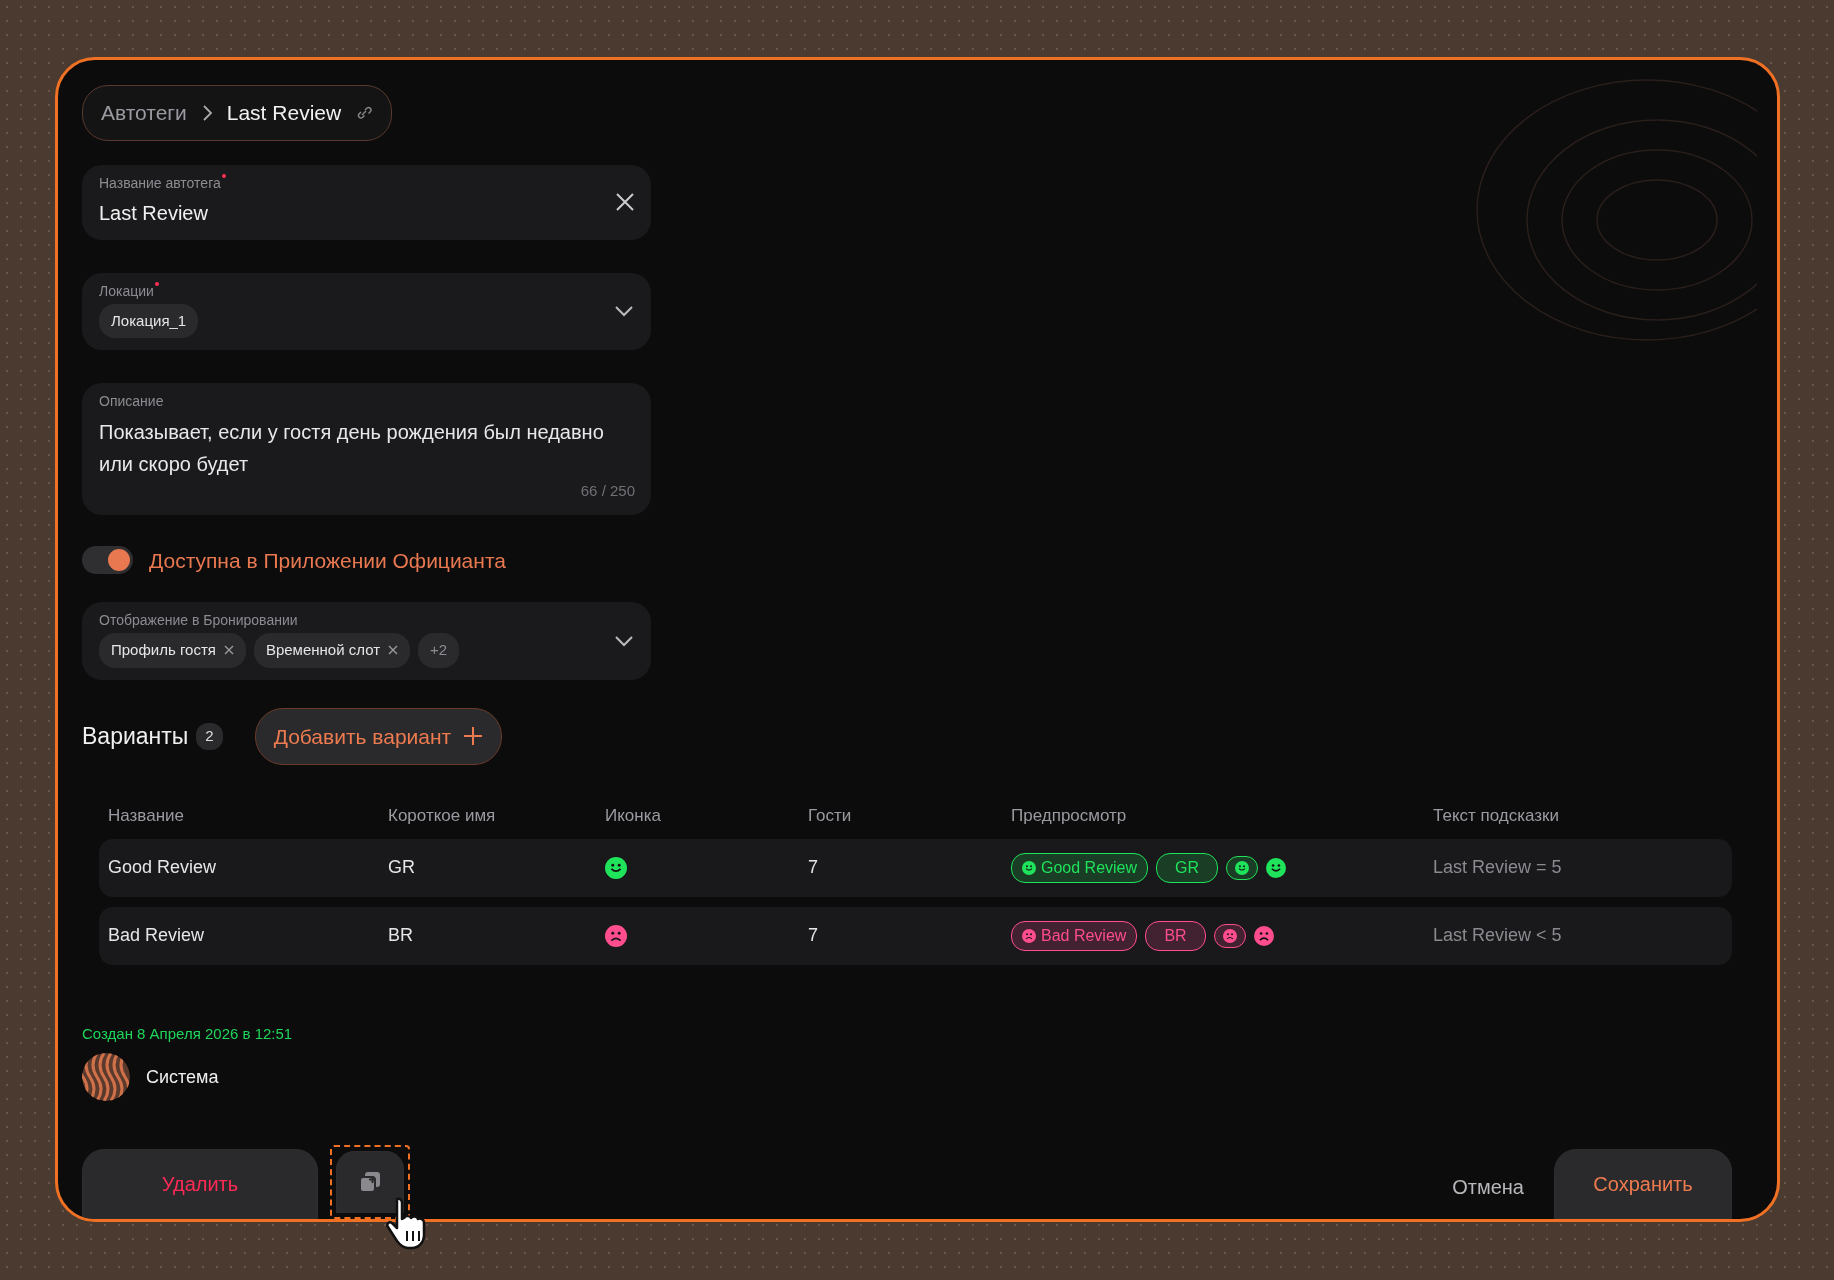 Image resolution: width=1834 pixels, height=1280 pixels. I want to click on column-header: Иконка, so click(633, 816).